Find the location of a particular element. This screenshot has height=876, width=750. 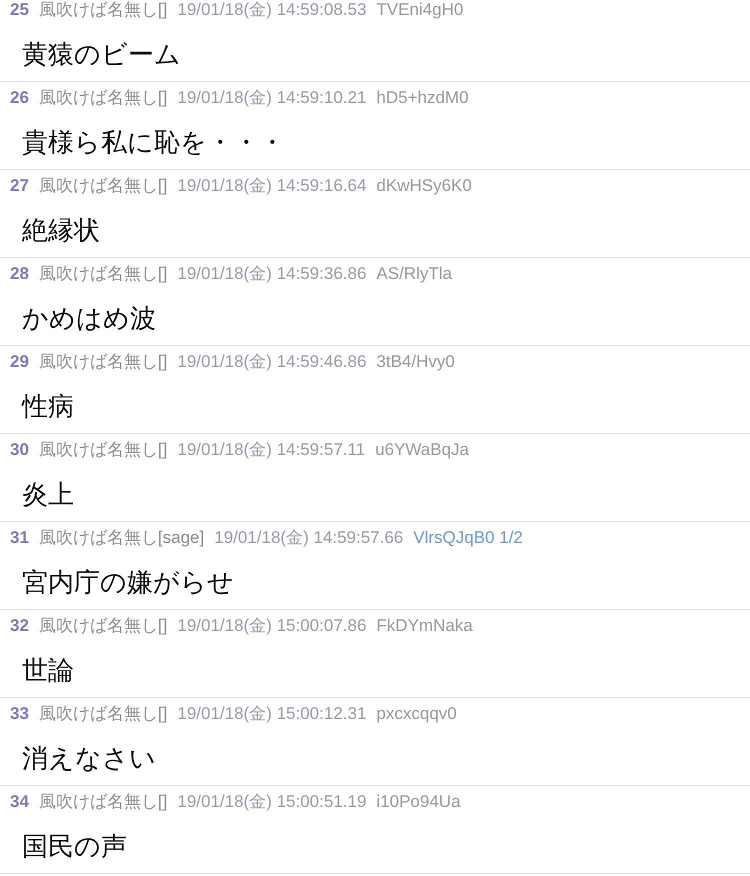

poster-id: pxcxcqqv0 is located at coordinates (416, 713).